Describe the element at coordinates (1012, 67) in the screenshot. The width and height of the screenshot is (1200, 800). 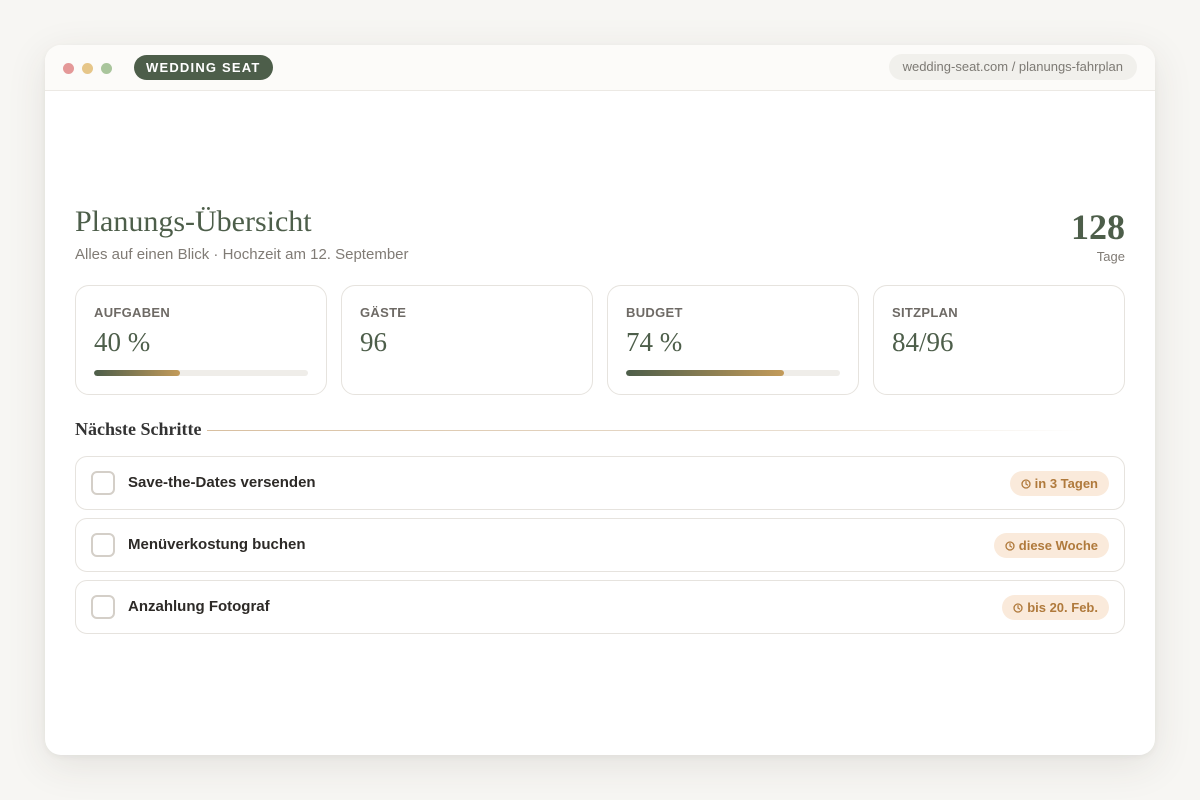
I see `address-bar: wedding-seat.com / planungs-fahrplan` at that location.